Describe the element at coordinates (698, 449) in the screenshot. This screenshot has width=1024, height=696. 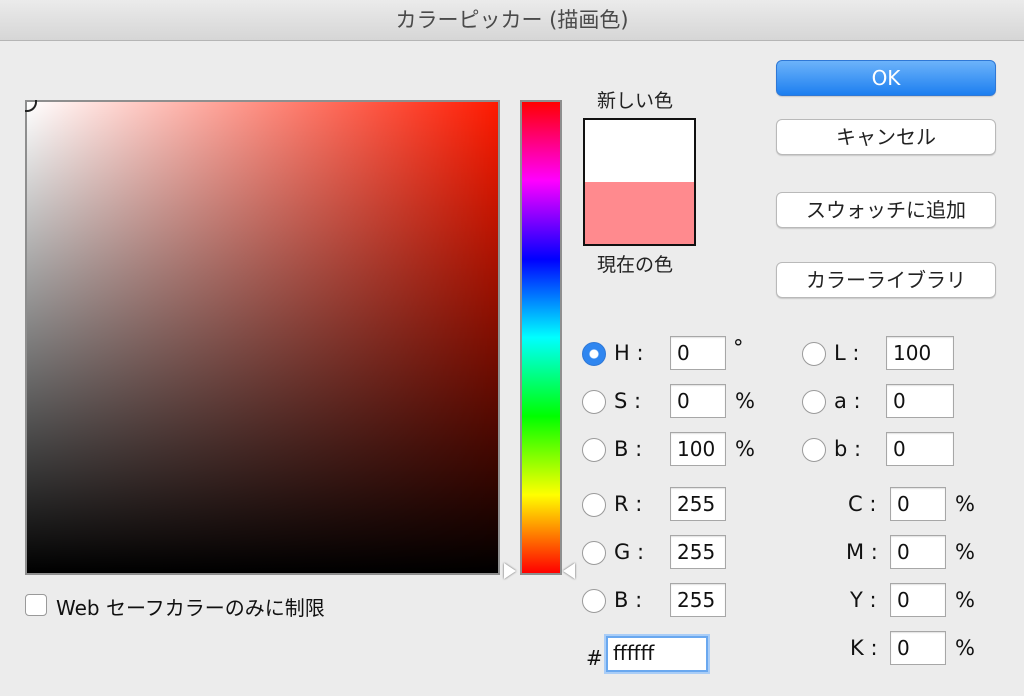
I see `input-brightness: 100` at that location.